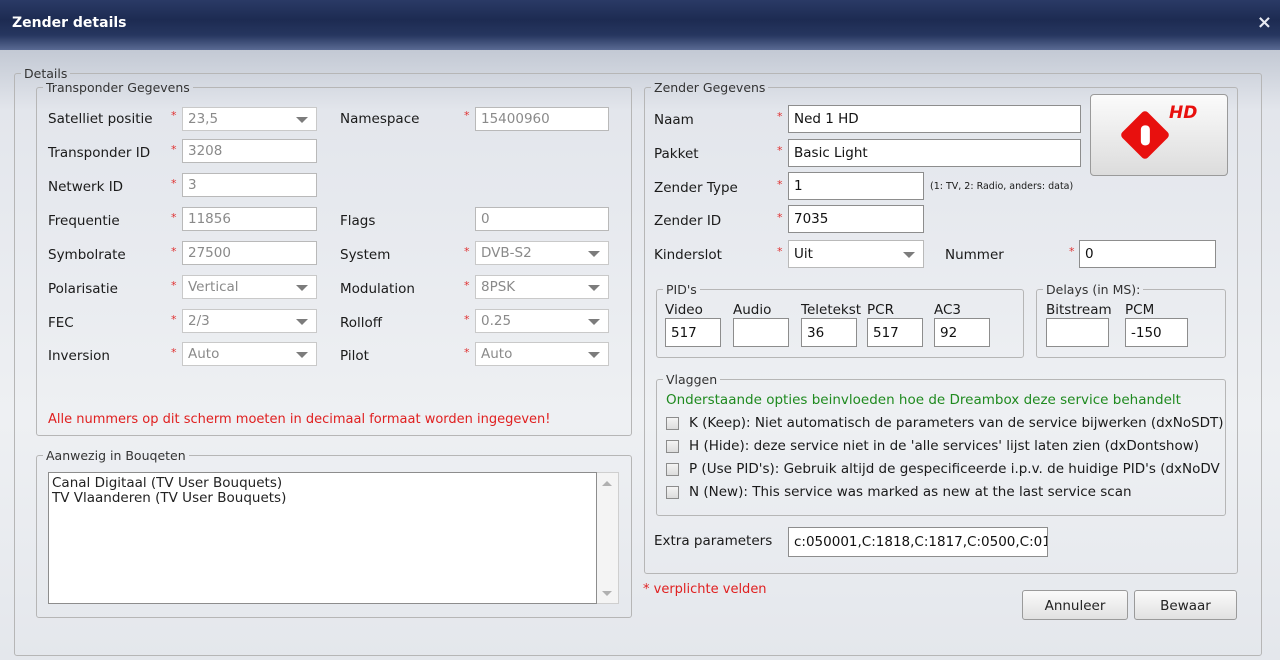 Image resolution: width=1280 pixels, height=660 pixels. Describe the element at coordinates (607, 593) in the screenshot. I see `scroll-down-icon` at that location.